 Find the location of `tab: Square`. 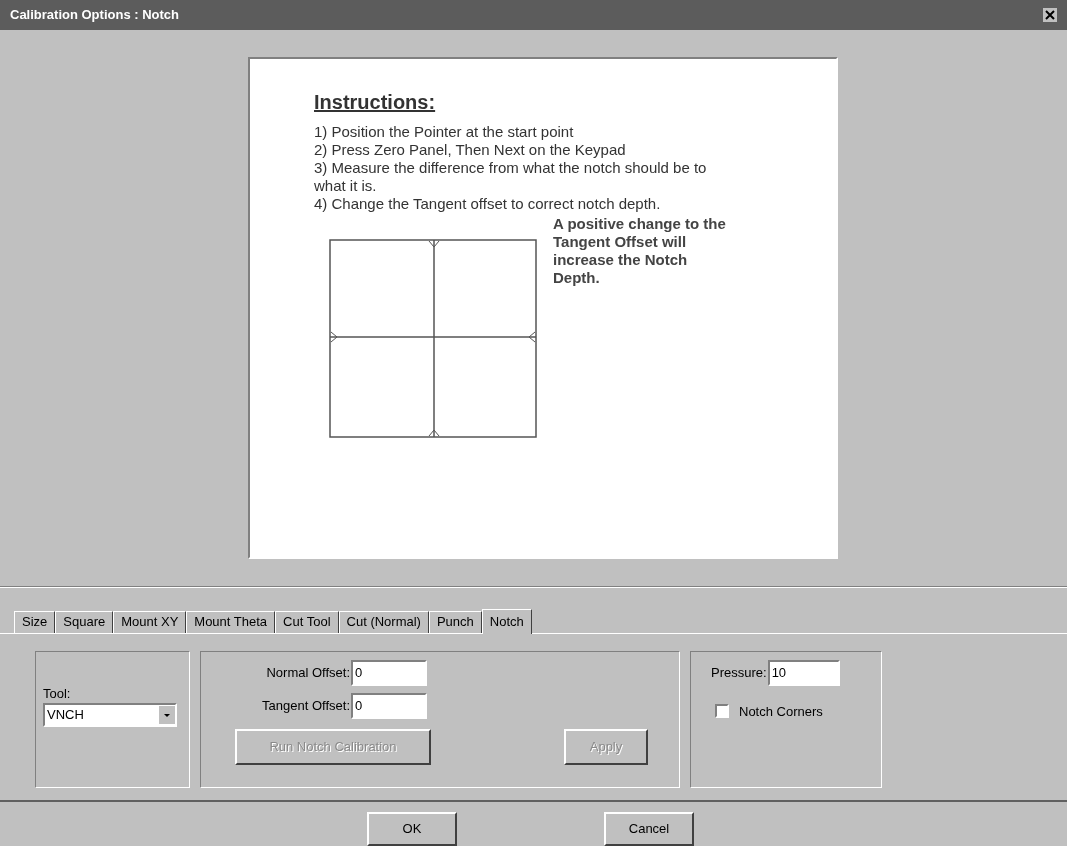

tab: Square is located at coordinates (84, 621).